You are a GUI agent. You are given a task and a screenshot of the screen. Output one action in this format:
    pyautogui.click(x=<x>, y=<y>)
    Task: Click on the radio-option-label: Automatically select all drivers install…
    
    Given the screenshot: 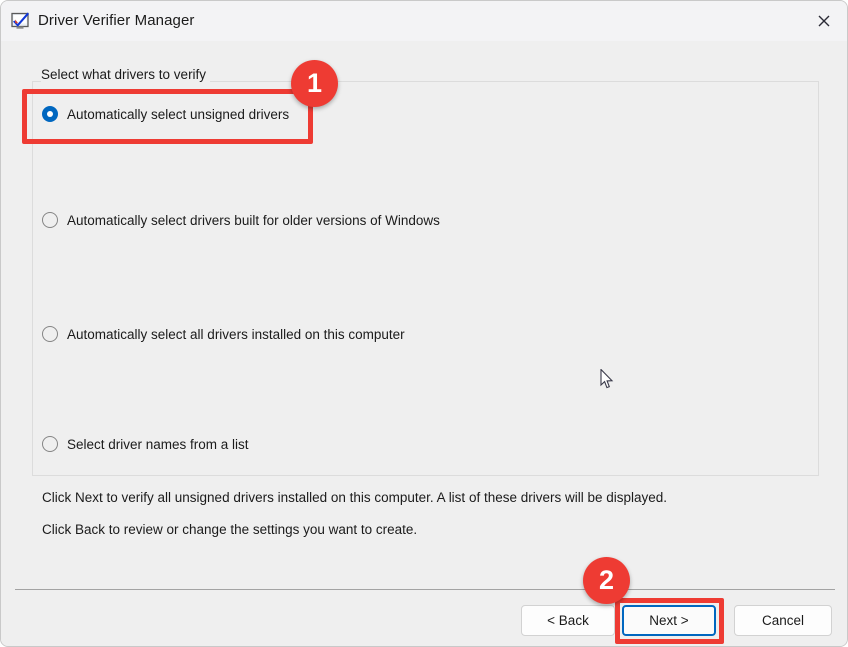 What is the action you would take?
    pyautogui.click(x=236, y=334)
    